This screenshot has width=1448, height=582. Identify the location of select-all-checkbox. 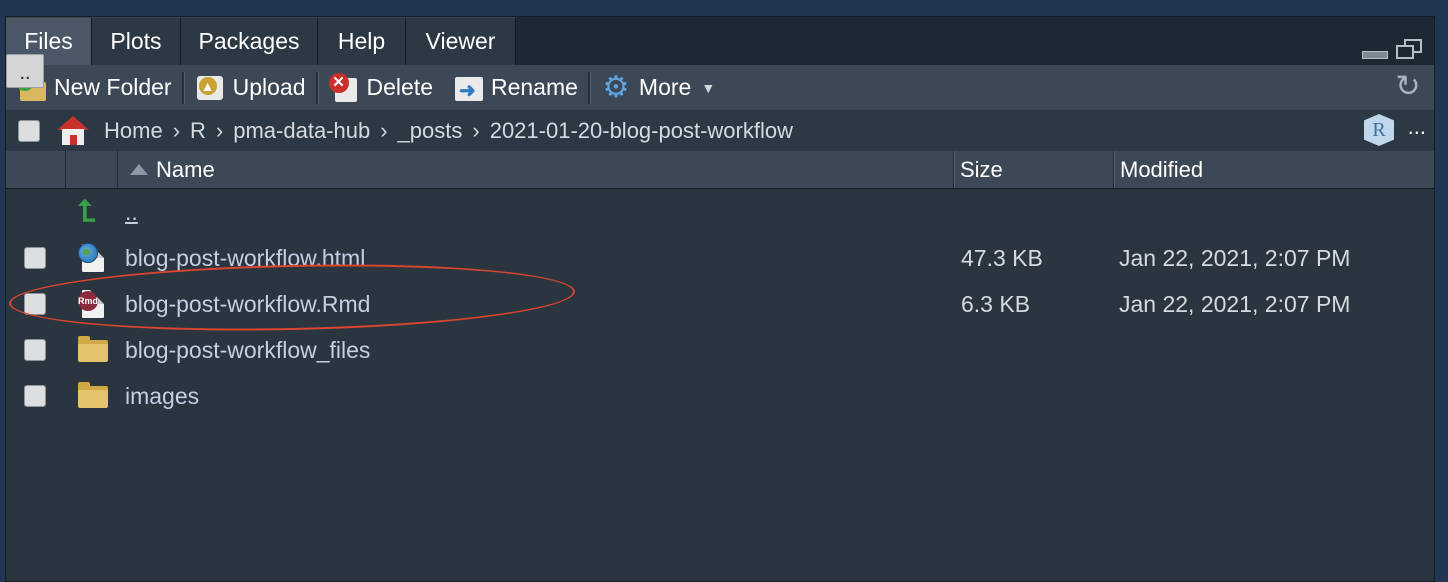
(29, 130).